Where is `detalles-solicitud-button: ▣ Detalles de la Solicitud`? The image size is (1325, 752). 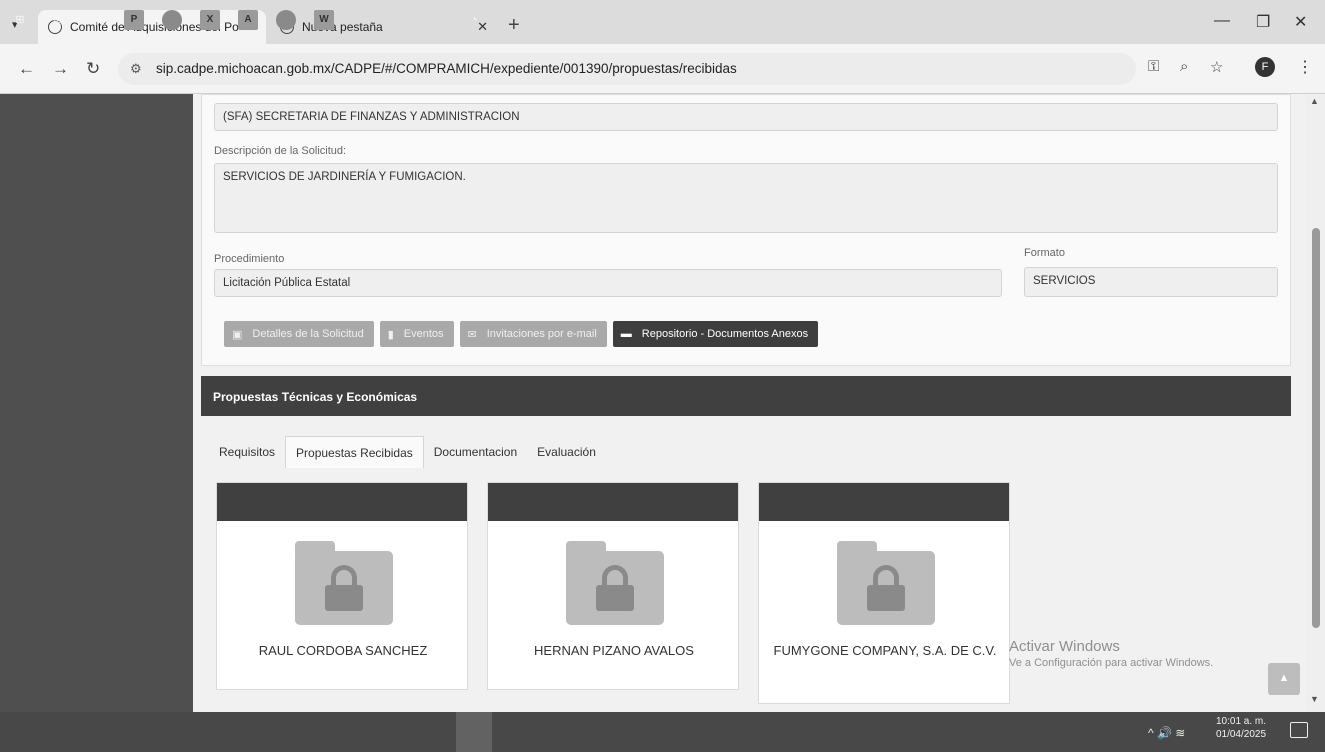 detalles-solicitud-button: ▣ Detalles de la Solicitud is located at coordinates (299, 334).